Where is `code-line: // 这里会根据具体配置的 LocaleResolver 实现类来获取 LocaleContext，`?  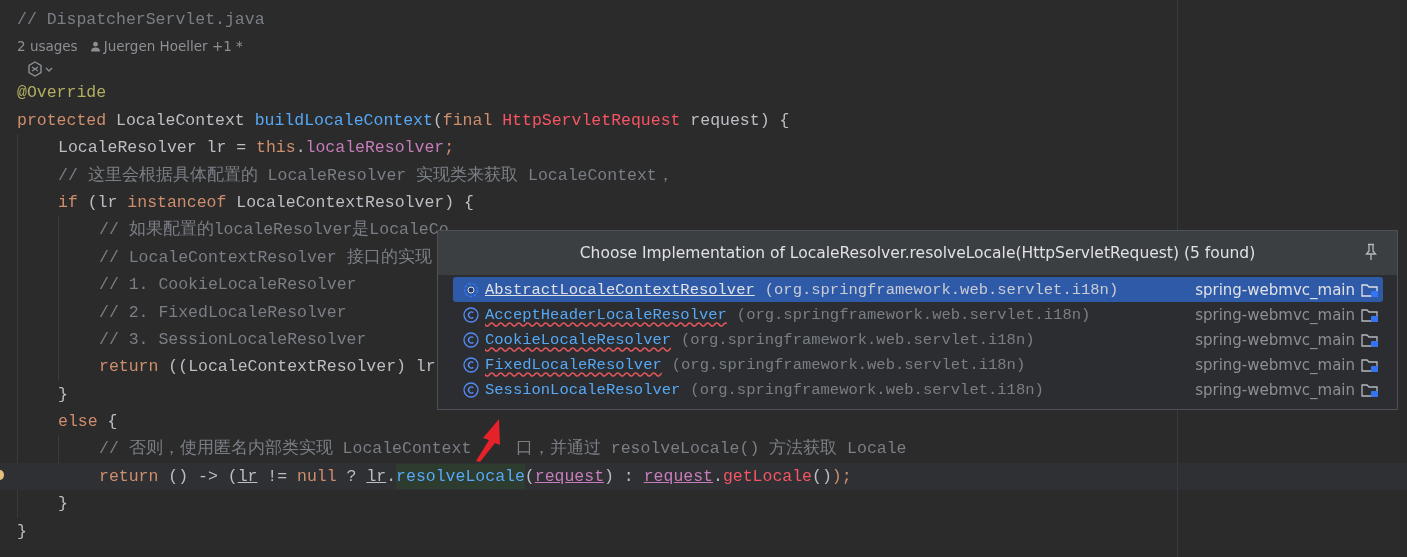
code-line: // 这里会根据具体配置的 LocaleResolver 实现类来获取 LocaleContext， is located at coordinates (366, 175).